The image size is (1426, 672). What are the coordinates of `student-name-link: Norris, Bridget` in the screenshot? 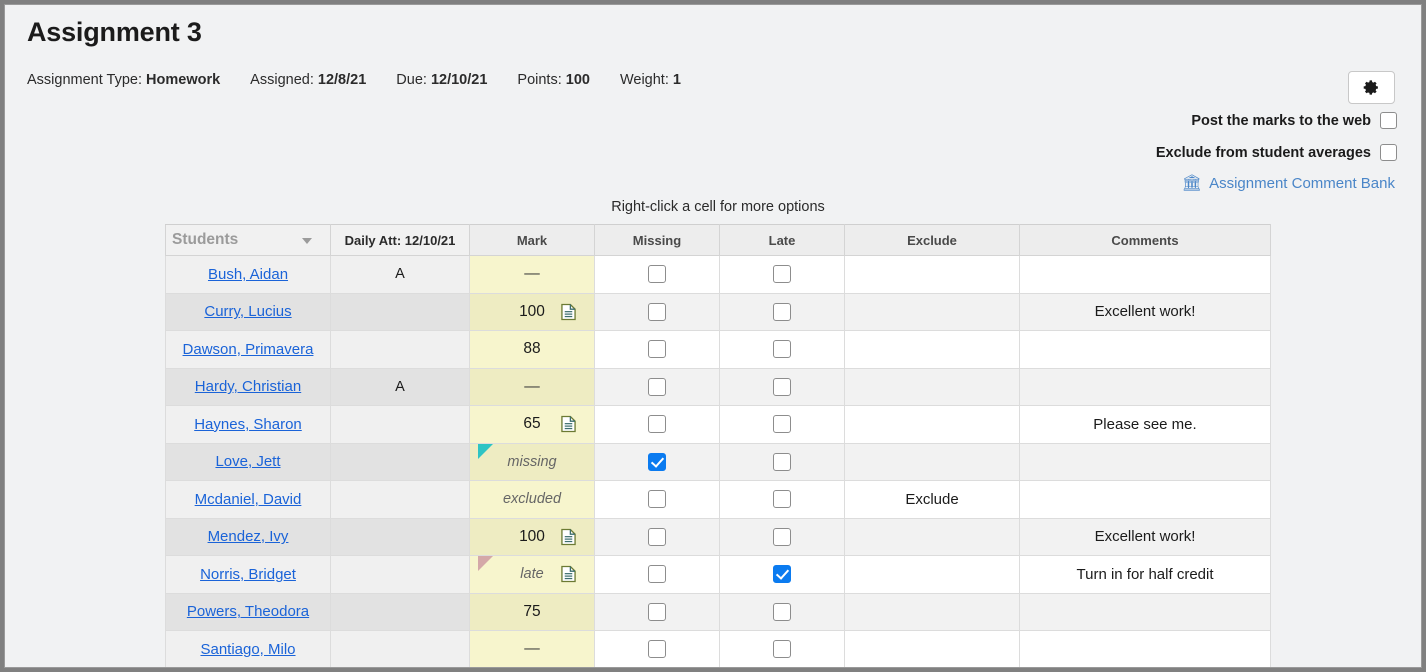 It's located at (248, 574).